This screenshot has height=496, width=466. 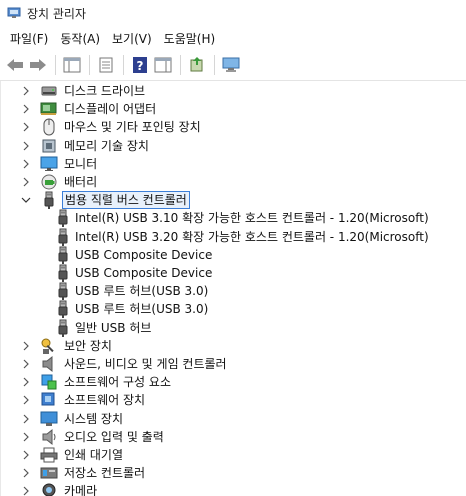 What do you see at coordinates (110, 109) in the screenshot?
I see `tree-item-label: 디스플레이 어댑터` at bounding box center [110, 109].